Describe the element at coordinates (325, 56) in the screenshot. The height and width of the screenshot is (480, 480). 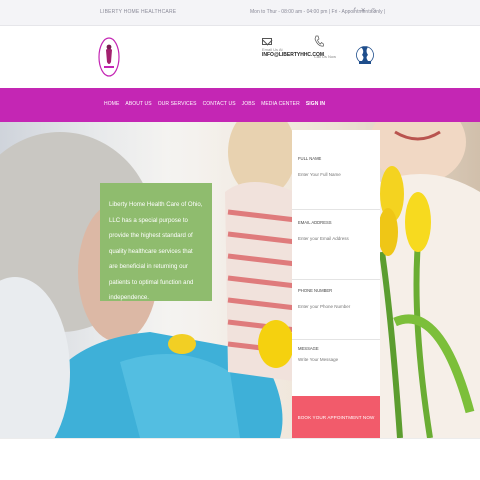
I see `call-label: Call Us Now` at that location.